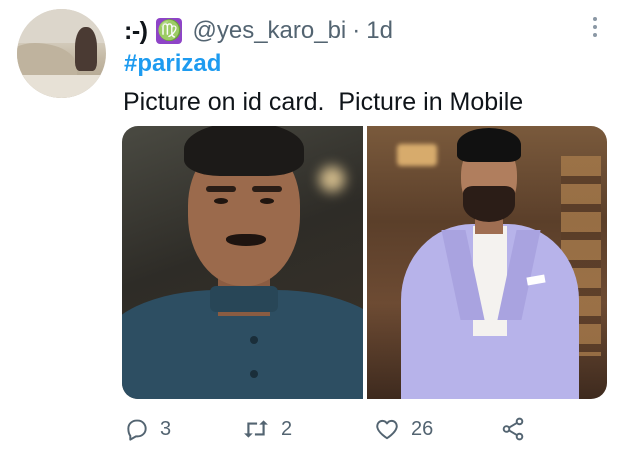  Describe the element at coordinates (287, 428) in the screenshot. I see `retweet-count: 2` at that location.